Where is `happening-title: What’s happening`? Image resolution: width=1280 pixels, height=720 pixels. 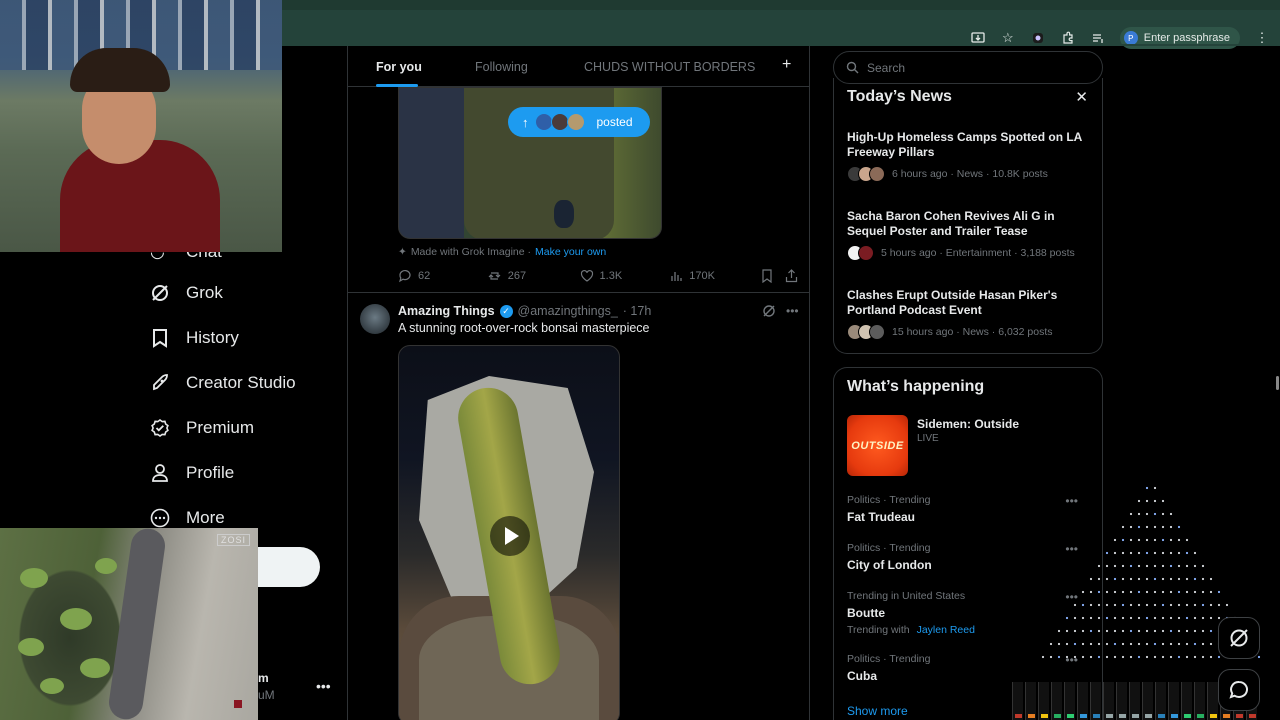
happening-title: What’s happening is located at coordinates (916, 386).